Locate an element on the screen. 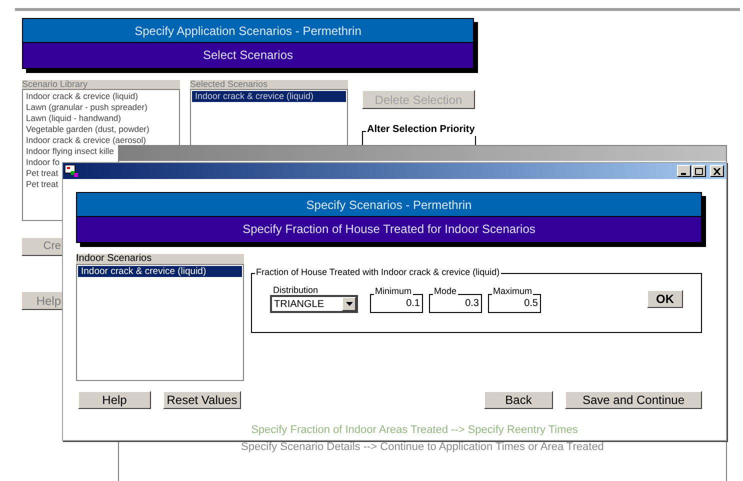 The height and width of the screenshot is (481, 743). close-icon is located at coordinates (717, 171).